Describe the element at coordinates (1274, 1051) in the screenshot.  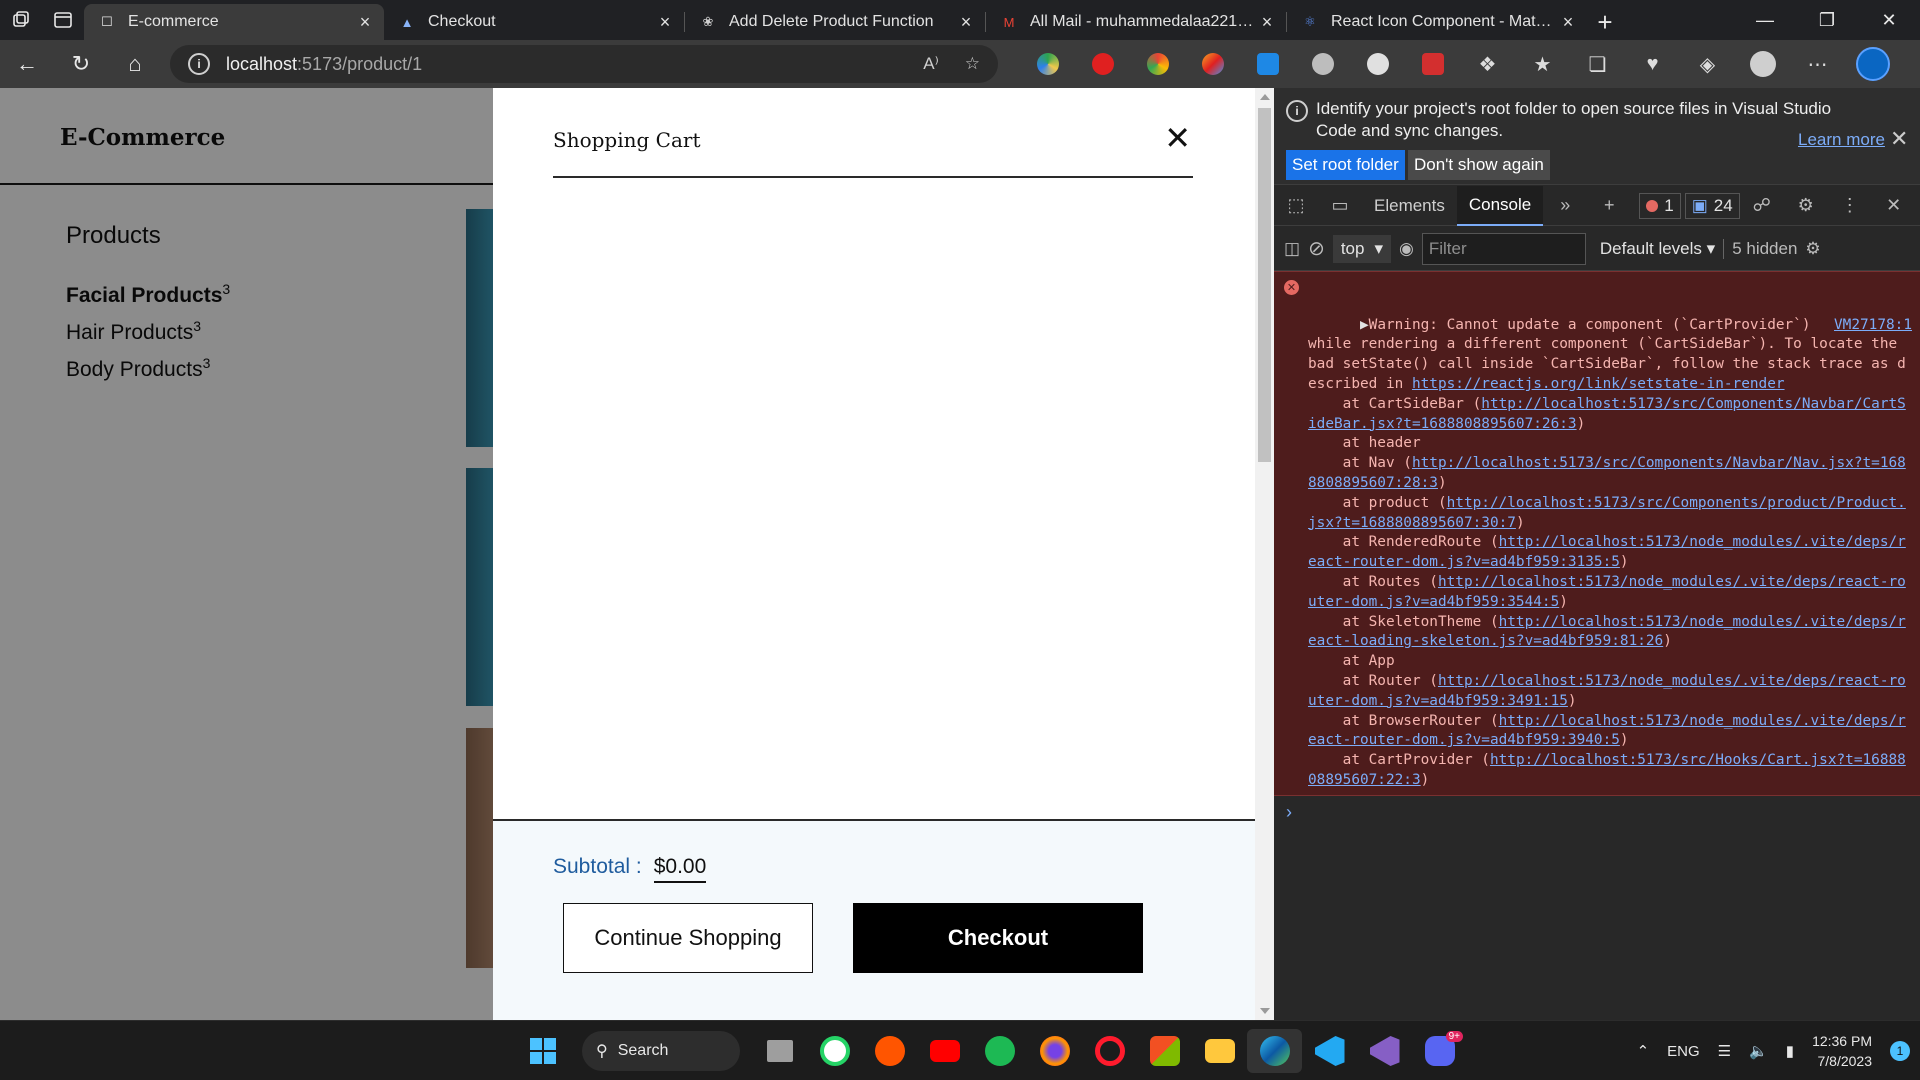
I see `edge-icon` at that location.